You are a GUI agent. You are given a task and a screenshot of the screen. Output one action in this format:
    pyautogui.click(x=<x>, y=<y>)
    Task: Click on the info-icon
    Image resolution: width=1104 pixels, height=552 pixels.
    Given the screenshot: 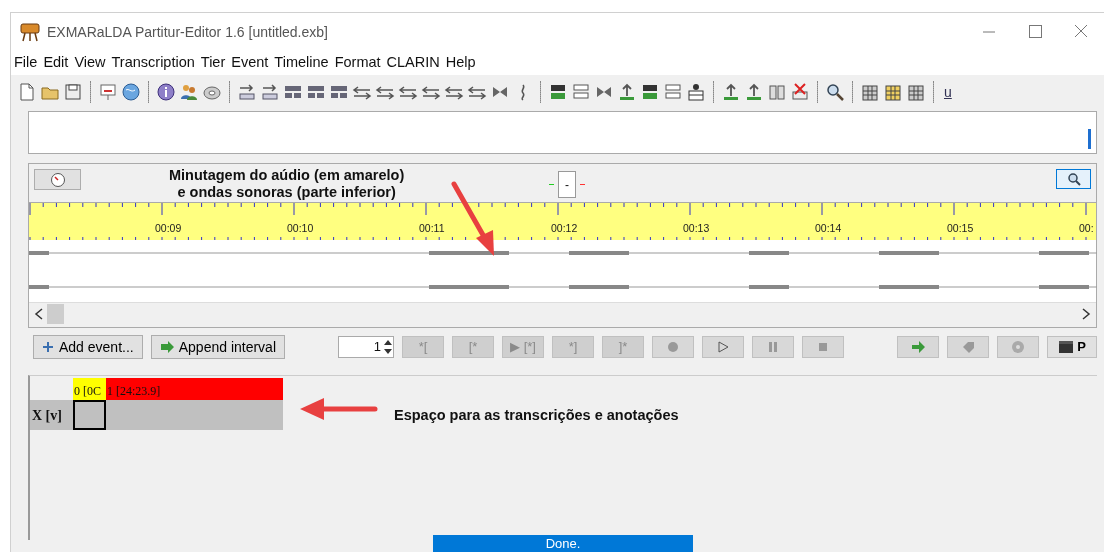 What is the action you would take?
    pyautogui.click(x=166, y=92)
    